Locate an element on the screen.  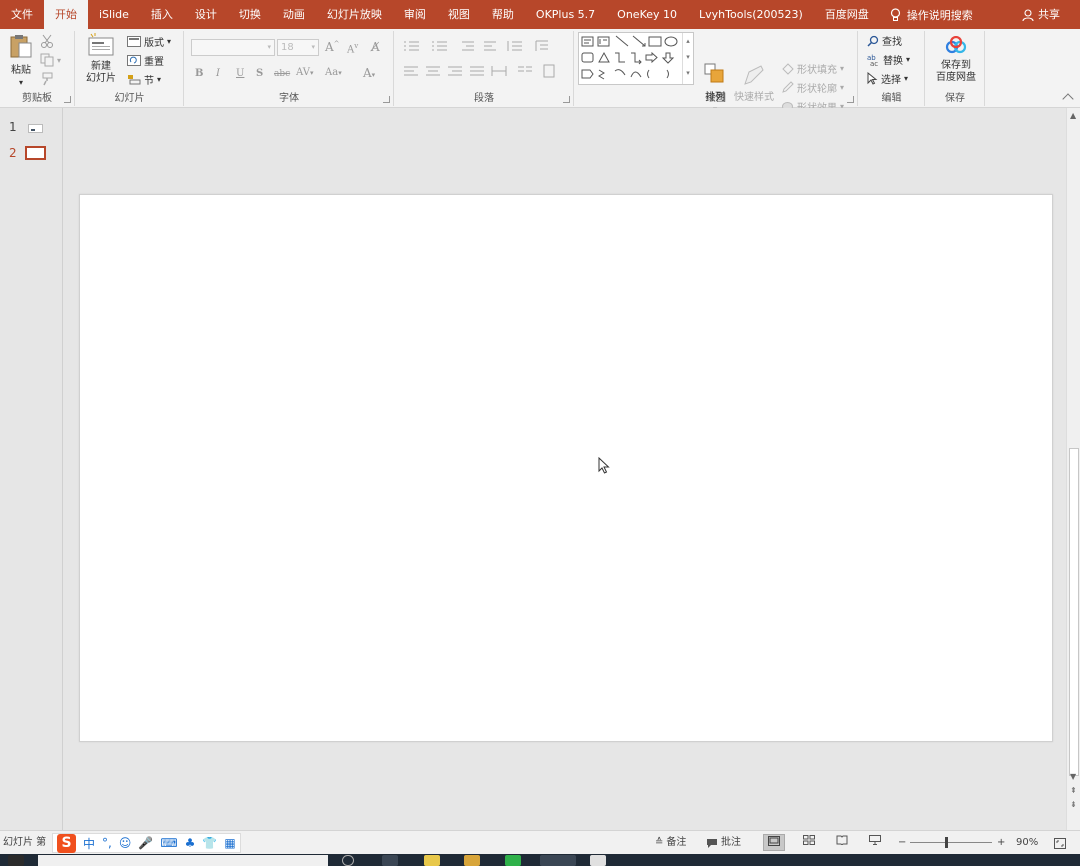
grow-font-icon: A^ is located at coordinates (332, 47).